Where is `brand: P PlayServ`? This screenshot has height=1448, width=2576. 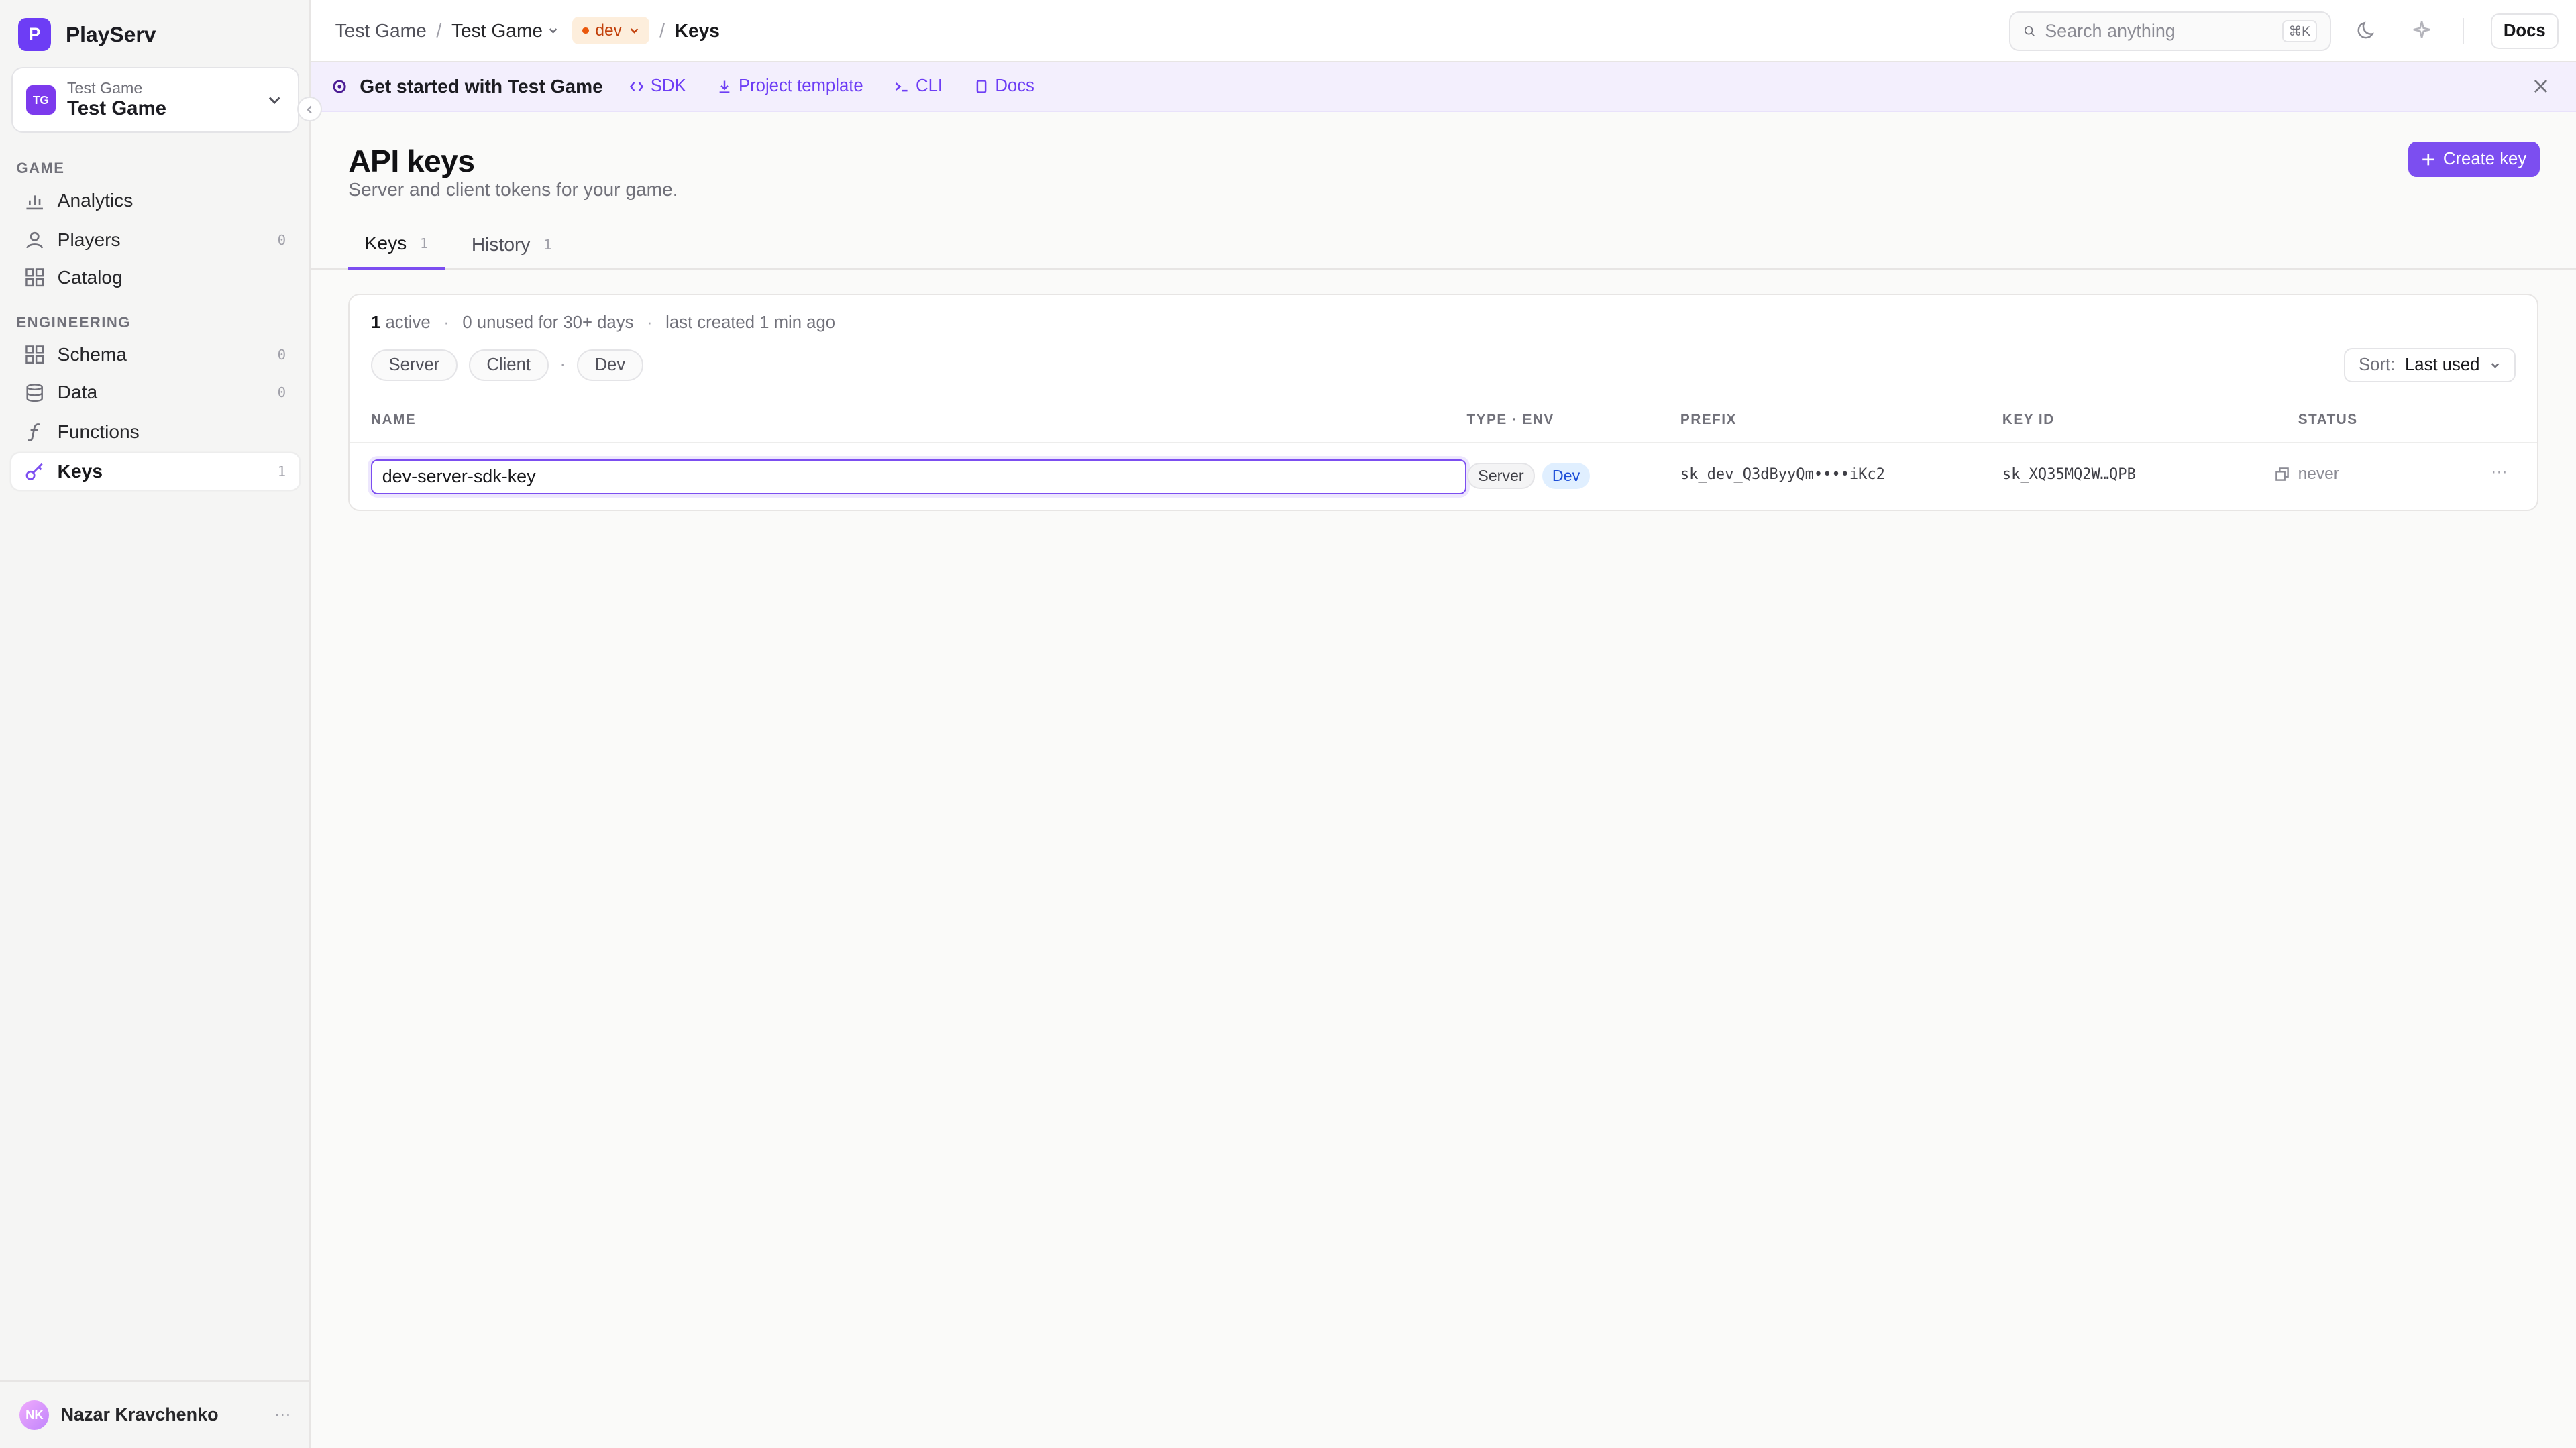
brand: P PlayServ is located at coordinates (86, 34).